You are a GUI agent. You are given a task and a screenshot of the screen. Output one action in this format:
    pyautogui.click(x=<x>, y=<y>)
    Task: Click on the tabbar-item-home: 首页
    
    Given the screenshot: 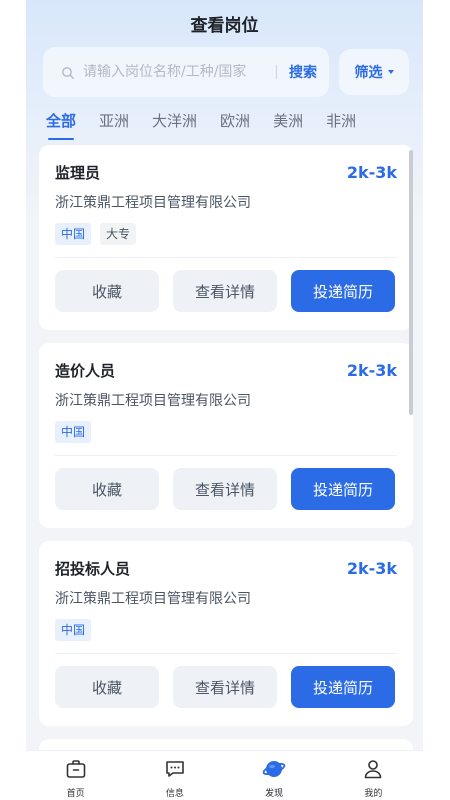 What is the action you would take?
    pyautogui.click(x=75, y=775)
    